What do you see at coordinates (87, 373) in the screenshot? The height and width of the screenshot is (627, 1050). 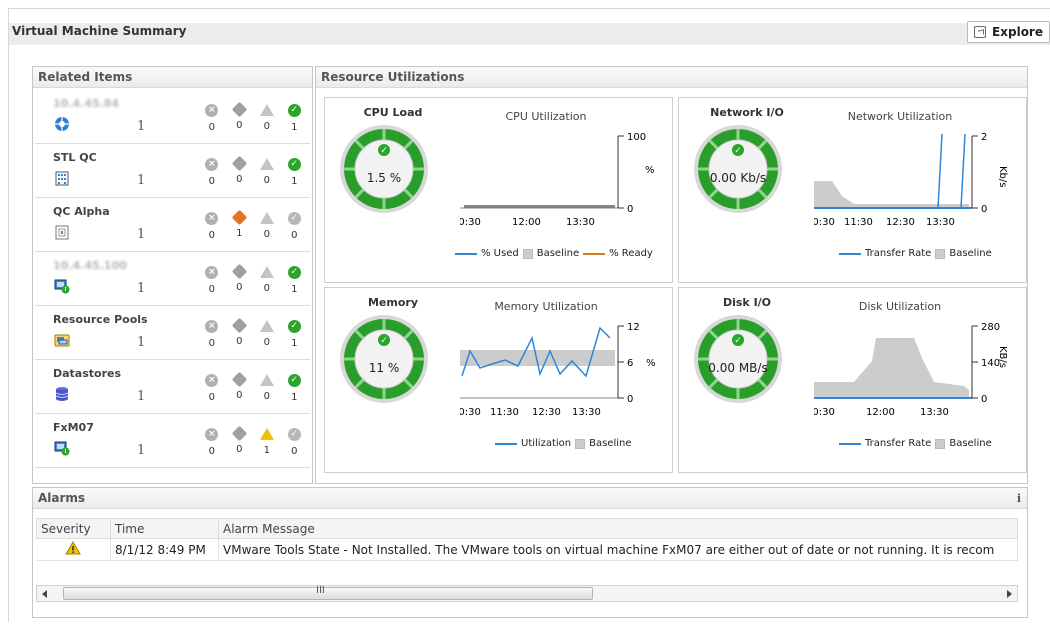 I see `related-item-name: Datastores` at bounding box center [87, 373].